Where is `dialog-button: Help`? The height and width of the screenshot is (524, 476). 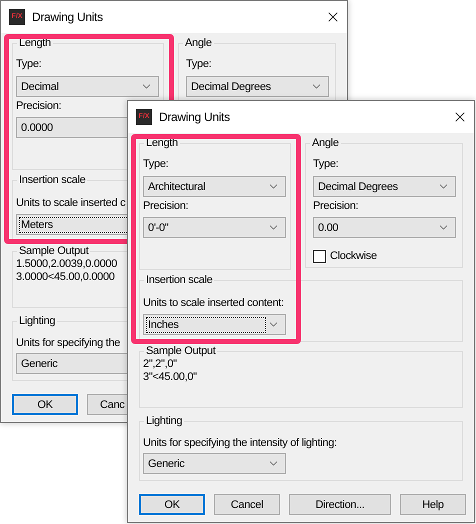
dialog-button: Help is located at coordinates (433, 504).